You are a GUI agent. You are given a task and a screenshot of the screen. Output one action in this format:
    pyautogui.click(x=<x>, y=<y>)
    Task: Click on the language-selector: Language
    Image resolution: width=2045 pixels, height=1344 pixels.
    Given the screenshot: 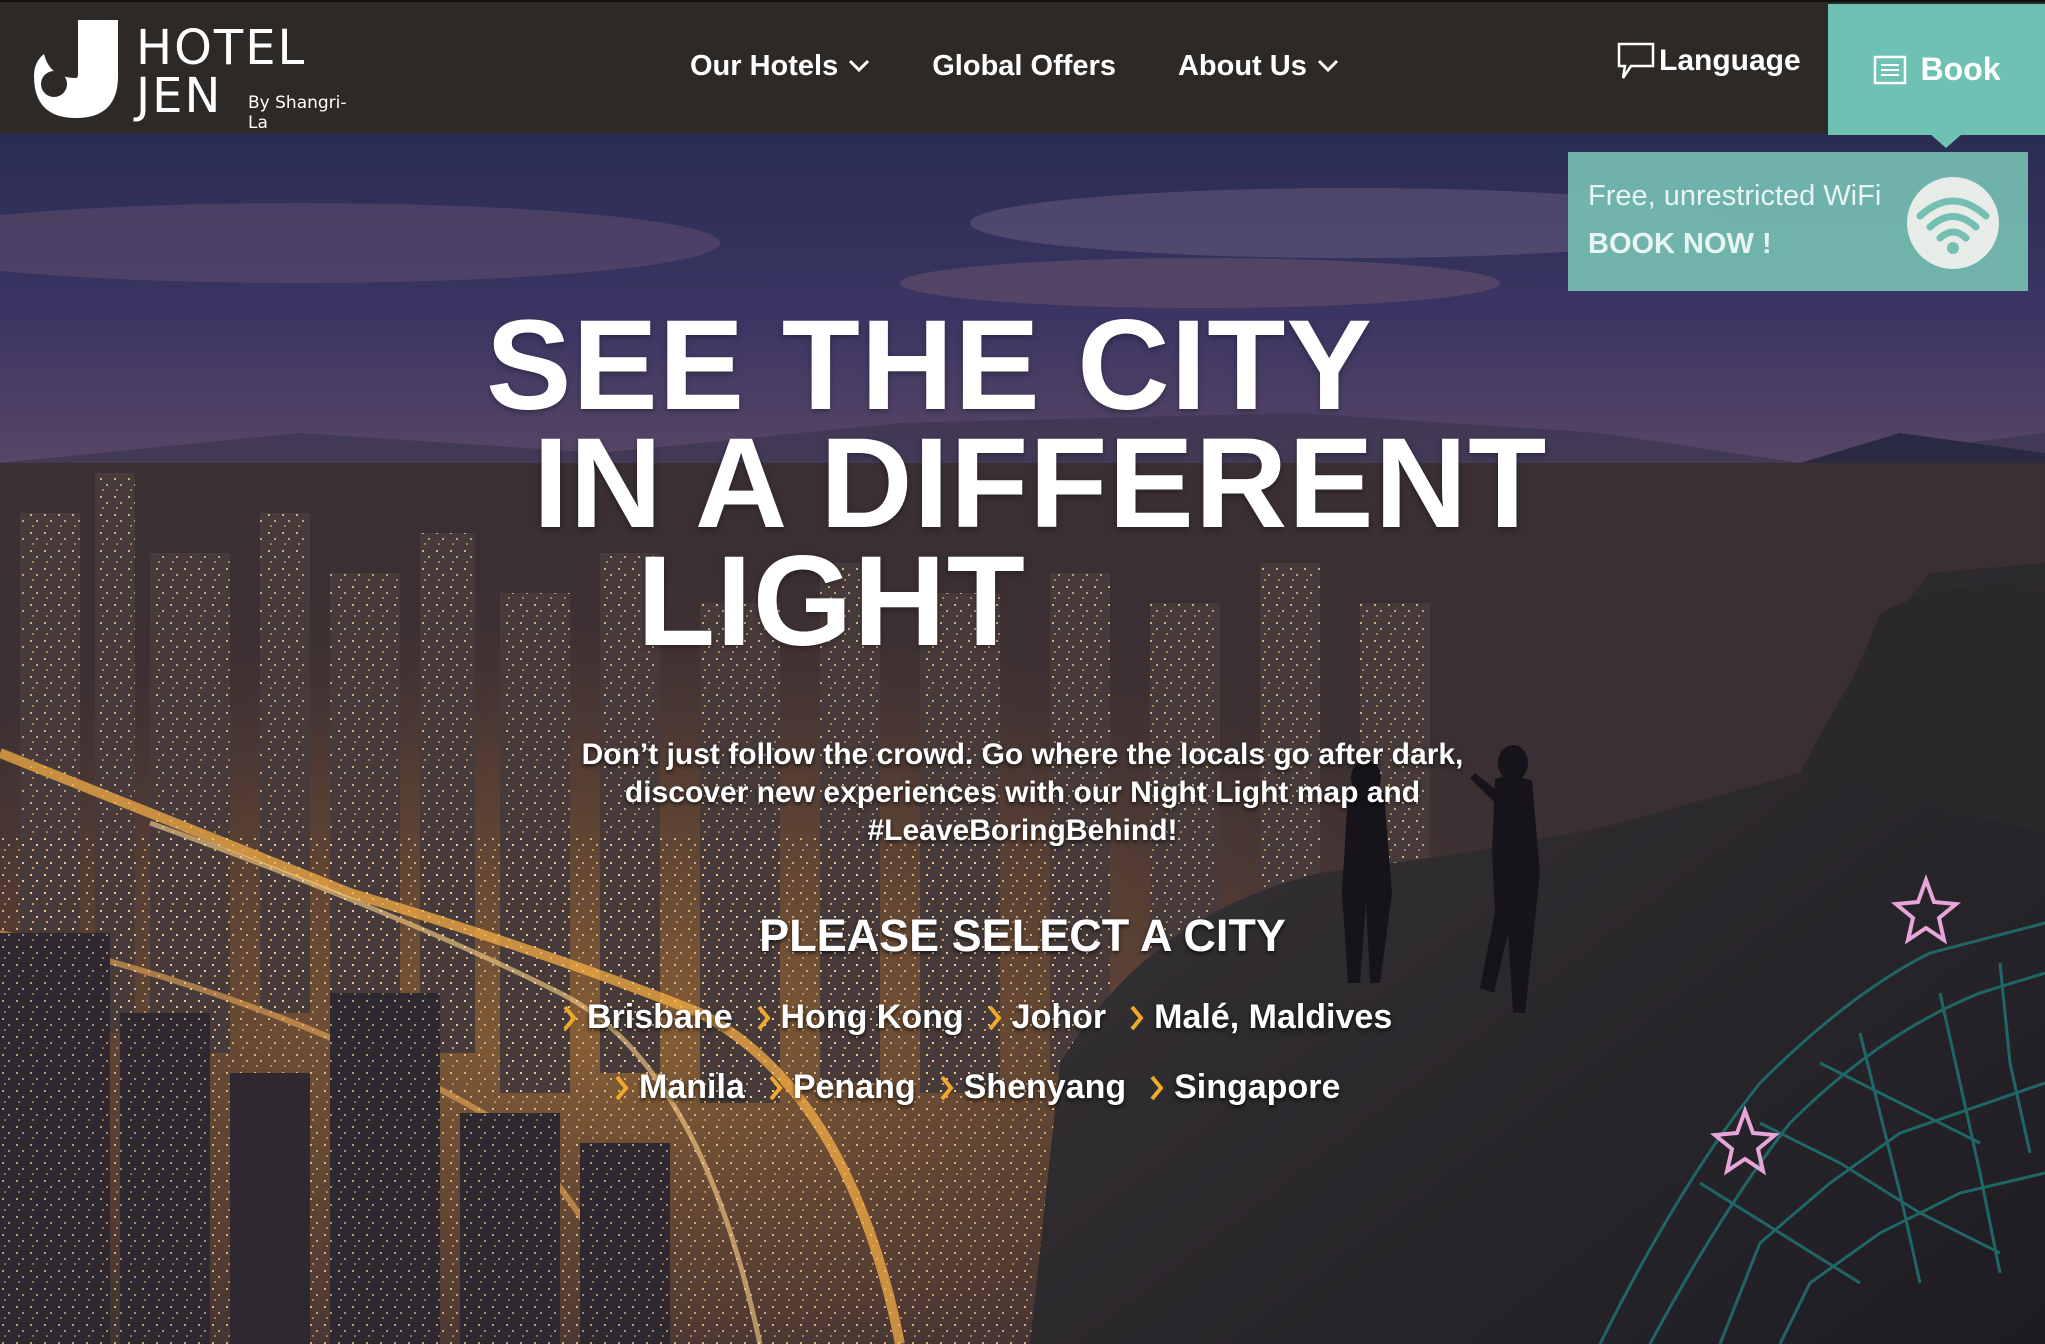 What is the action you would take?
    pyautogui.click(x=1709, y=62)
    